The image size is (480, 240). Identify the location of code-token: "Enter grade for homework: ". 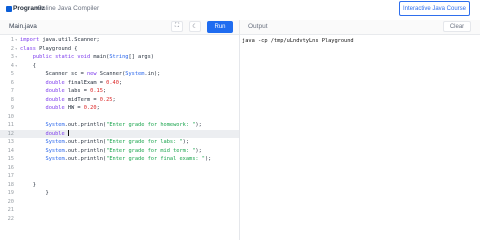
(151, 125).